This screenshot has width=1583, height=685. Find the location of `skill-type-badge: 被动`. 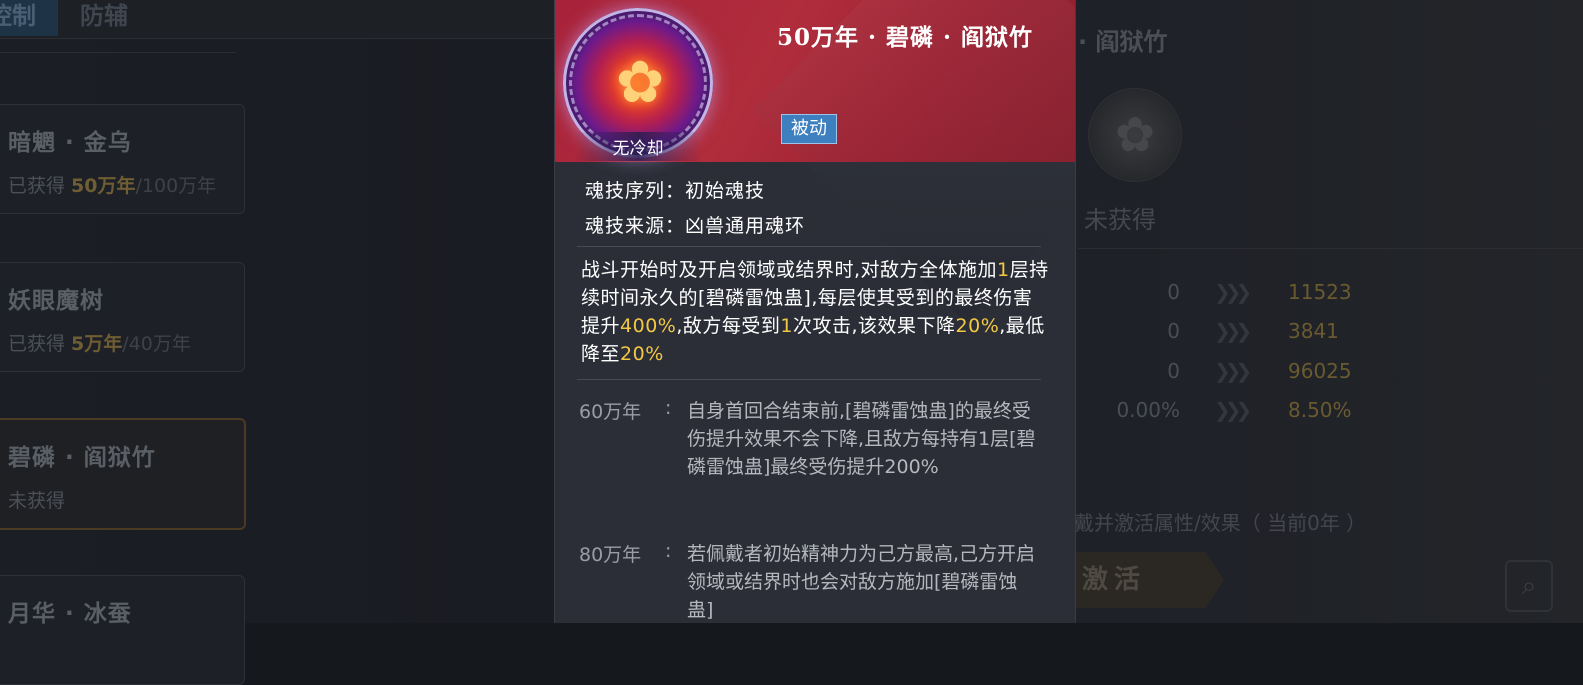

skill-type-badge: 被动 is located at coordinates (809, 129).